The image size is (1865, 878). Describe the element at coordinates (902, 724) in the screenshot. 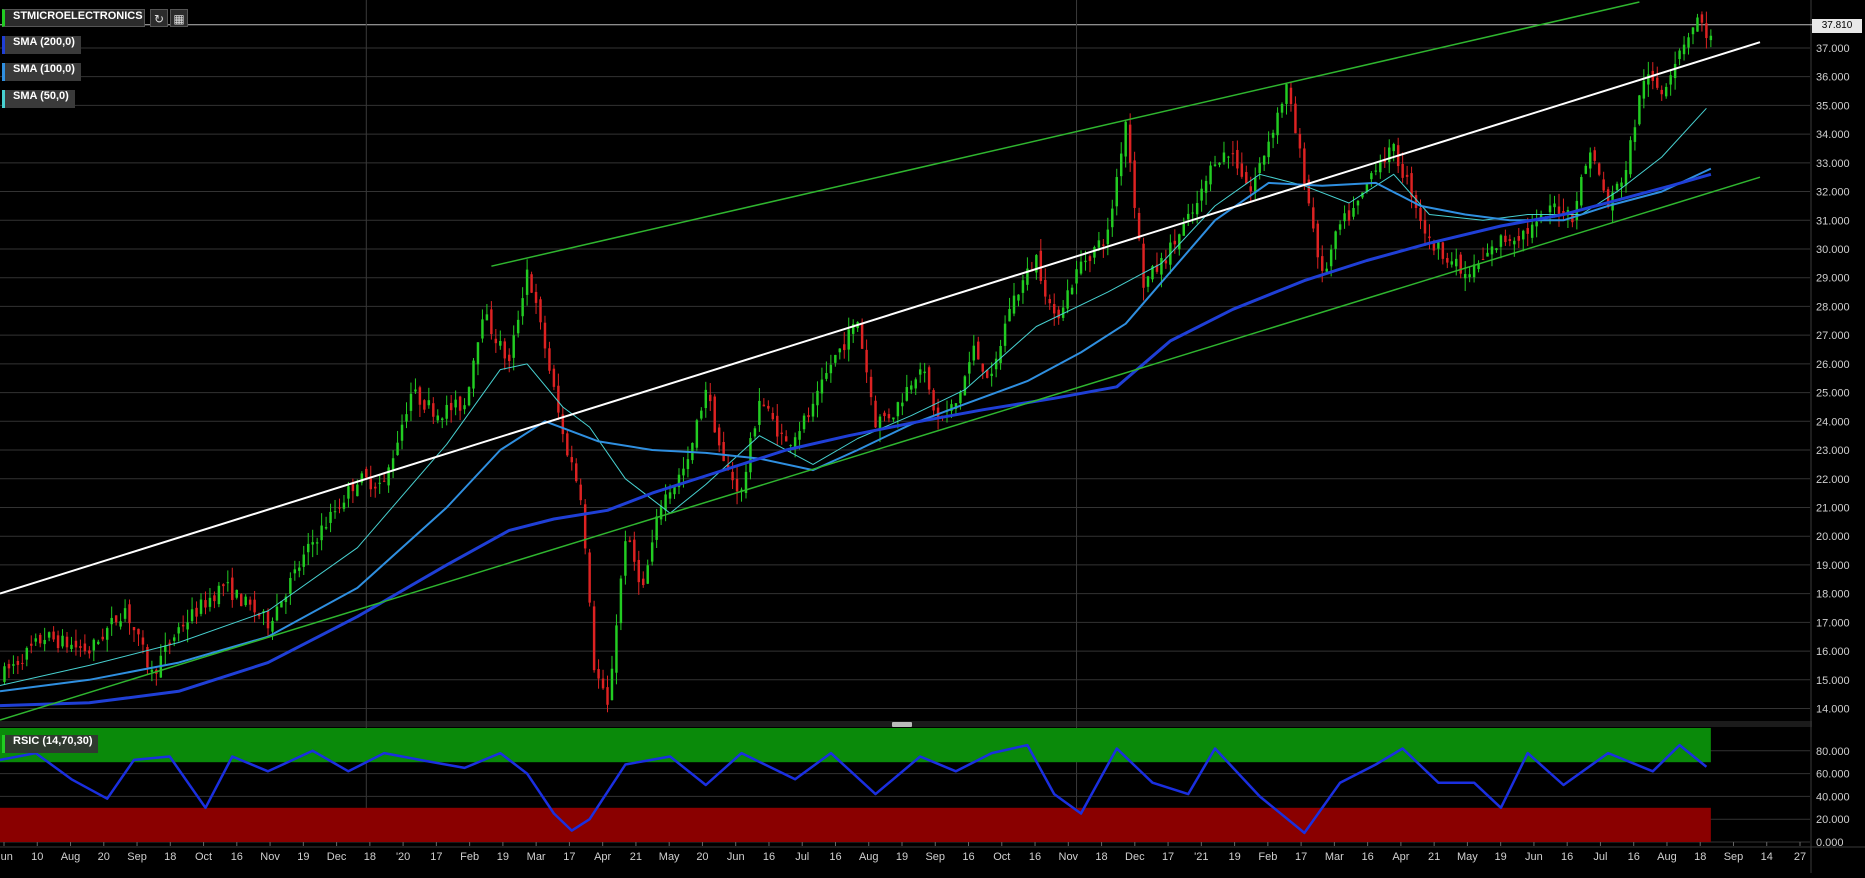

I see `pane-splitter-handle` at that location.